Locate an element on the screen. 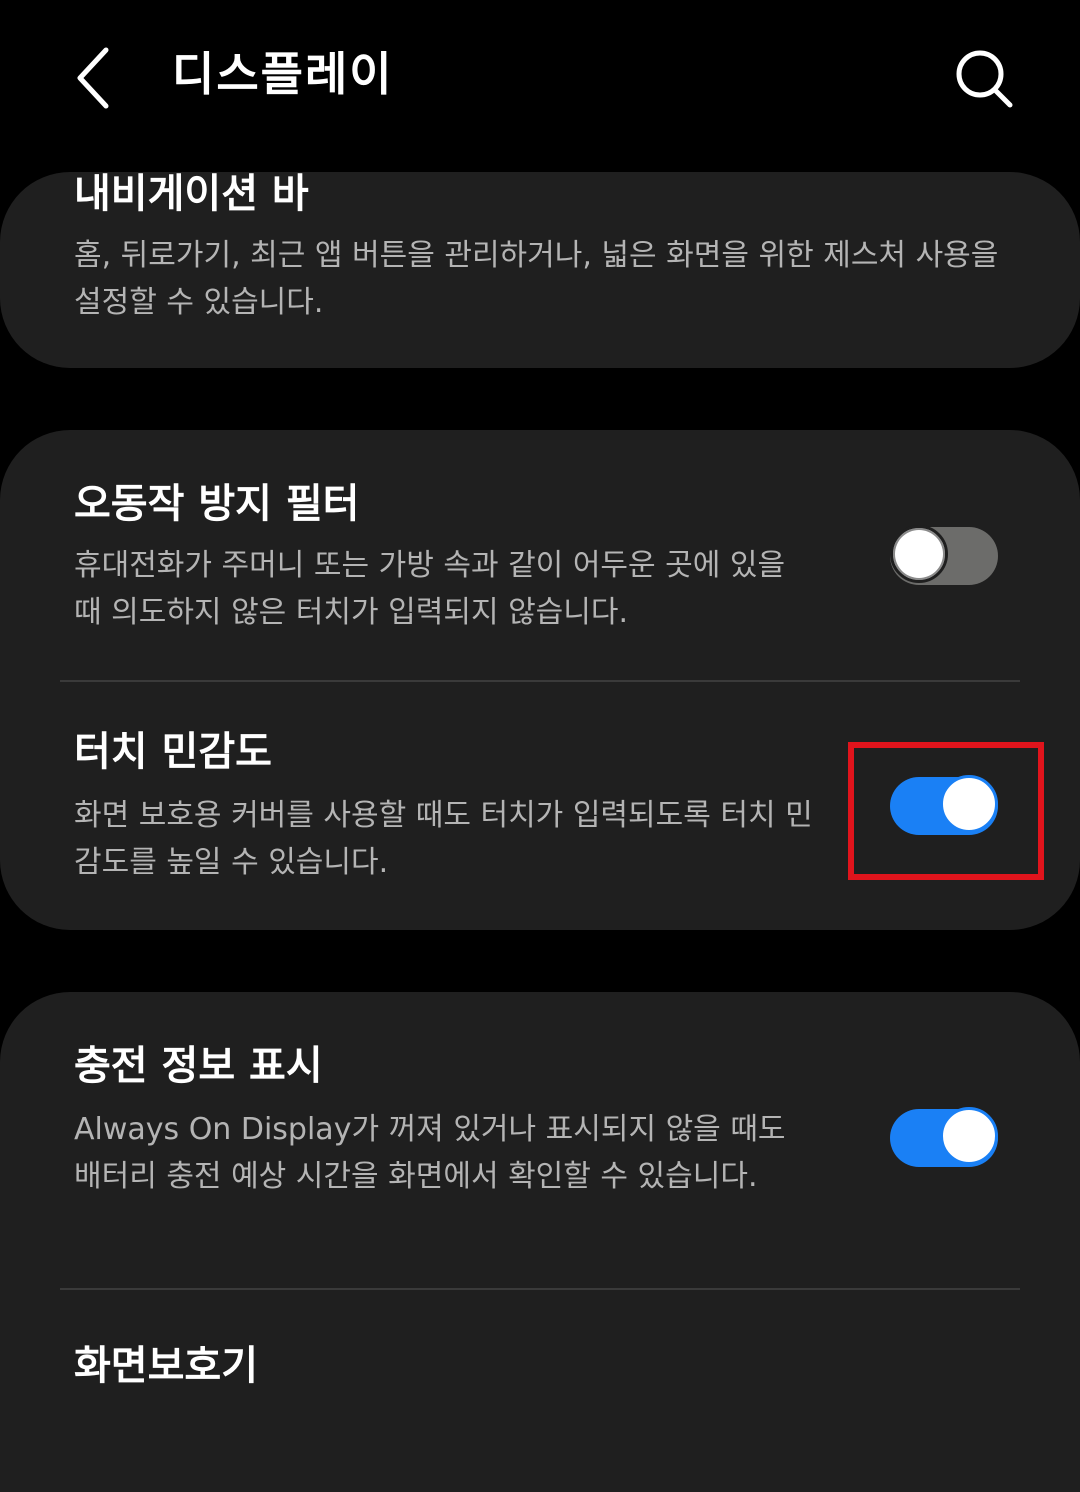 The width and height of the screenshot is (1080, 1492). accidental-touch-toggle is located at coordinates (944, 555).